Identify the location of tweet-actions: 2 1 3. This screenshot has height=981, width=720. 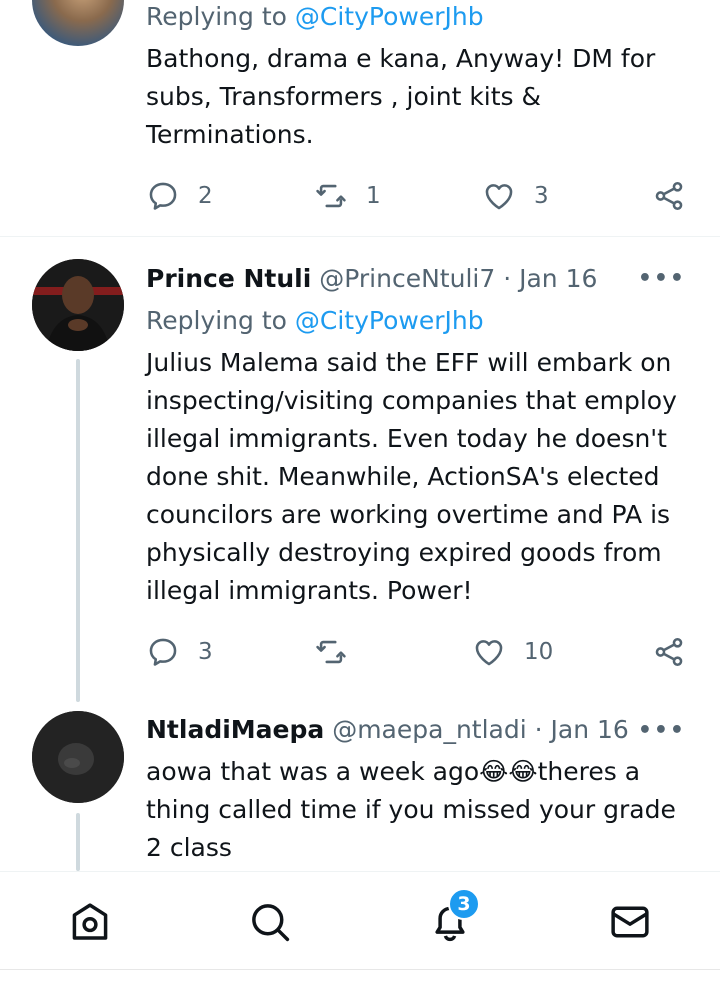
(421, 196).